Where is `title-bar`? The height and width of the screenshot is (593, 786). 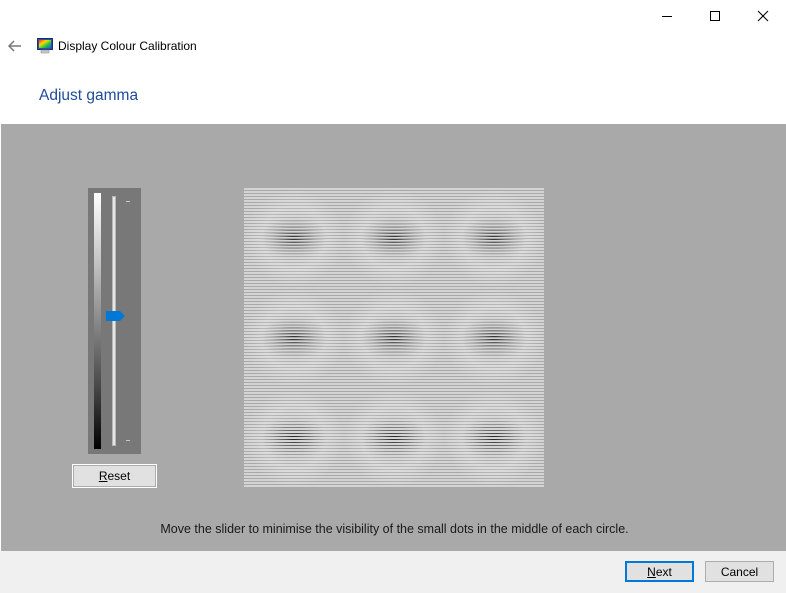 title-bar is located at coordinates (393, 16).